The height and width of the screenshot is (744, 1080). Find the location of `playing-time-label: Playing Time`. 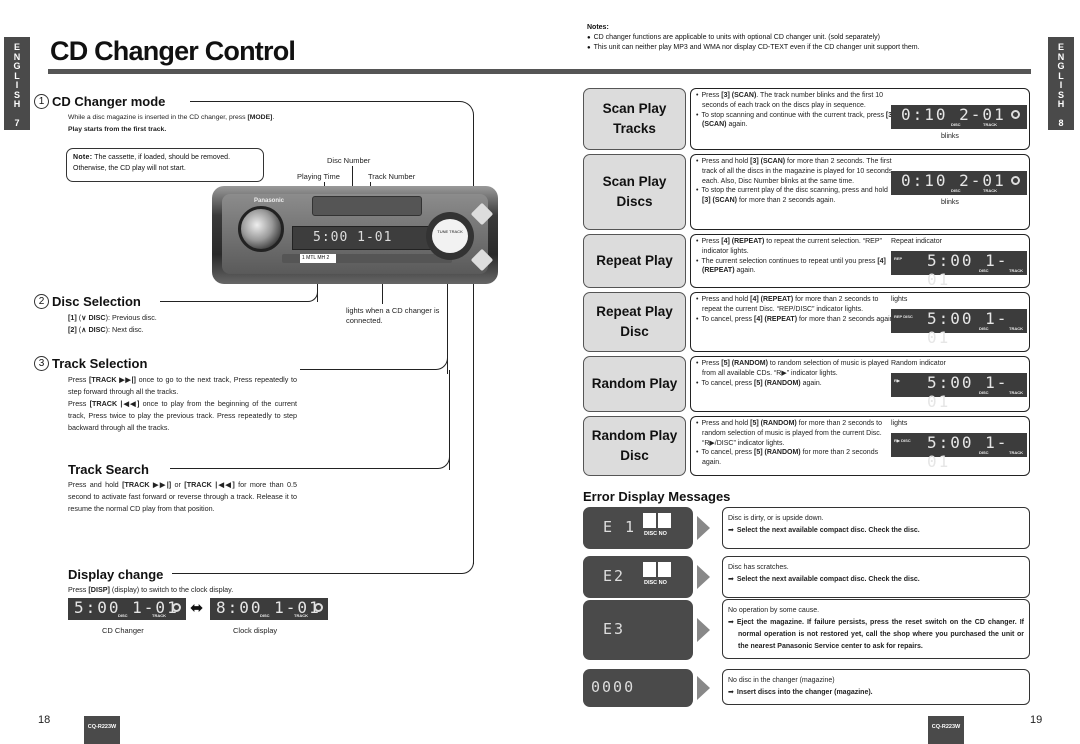

playing-time-label: Playing Time is located at coordinates (318, 176).